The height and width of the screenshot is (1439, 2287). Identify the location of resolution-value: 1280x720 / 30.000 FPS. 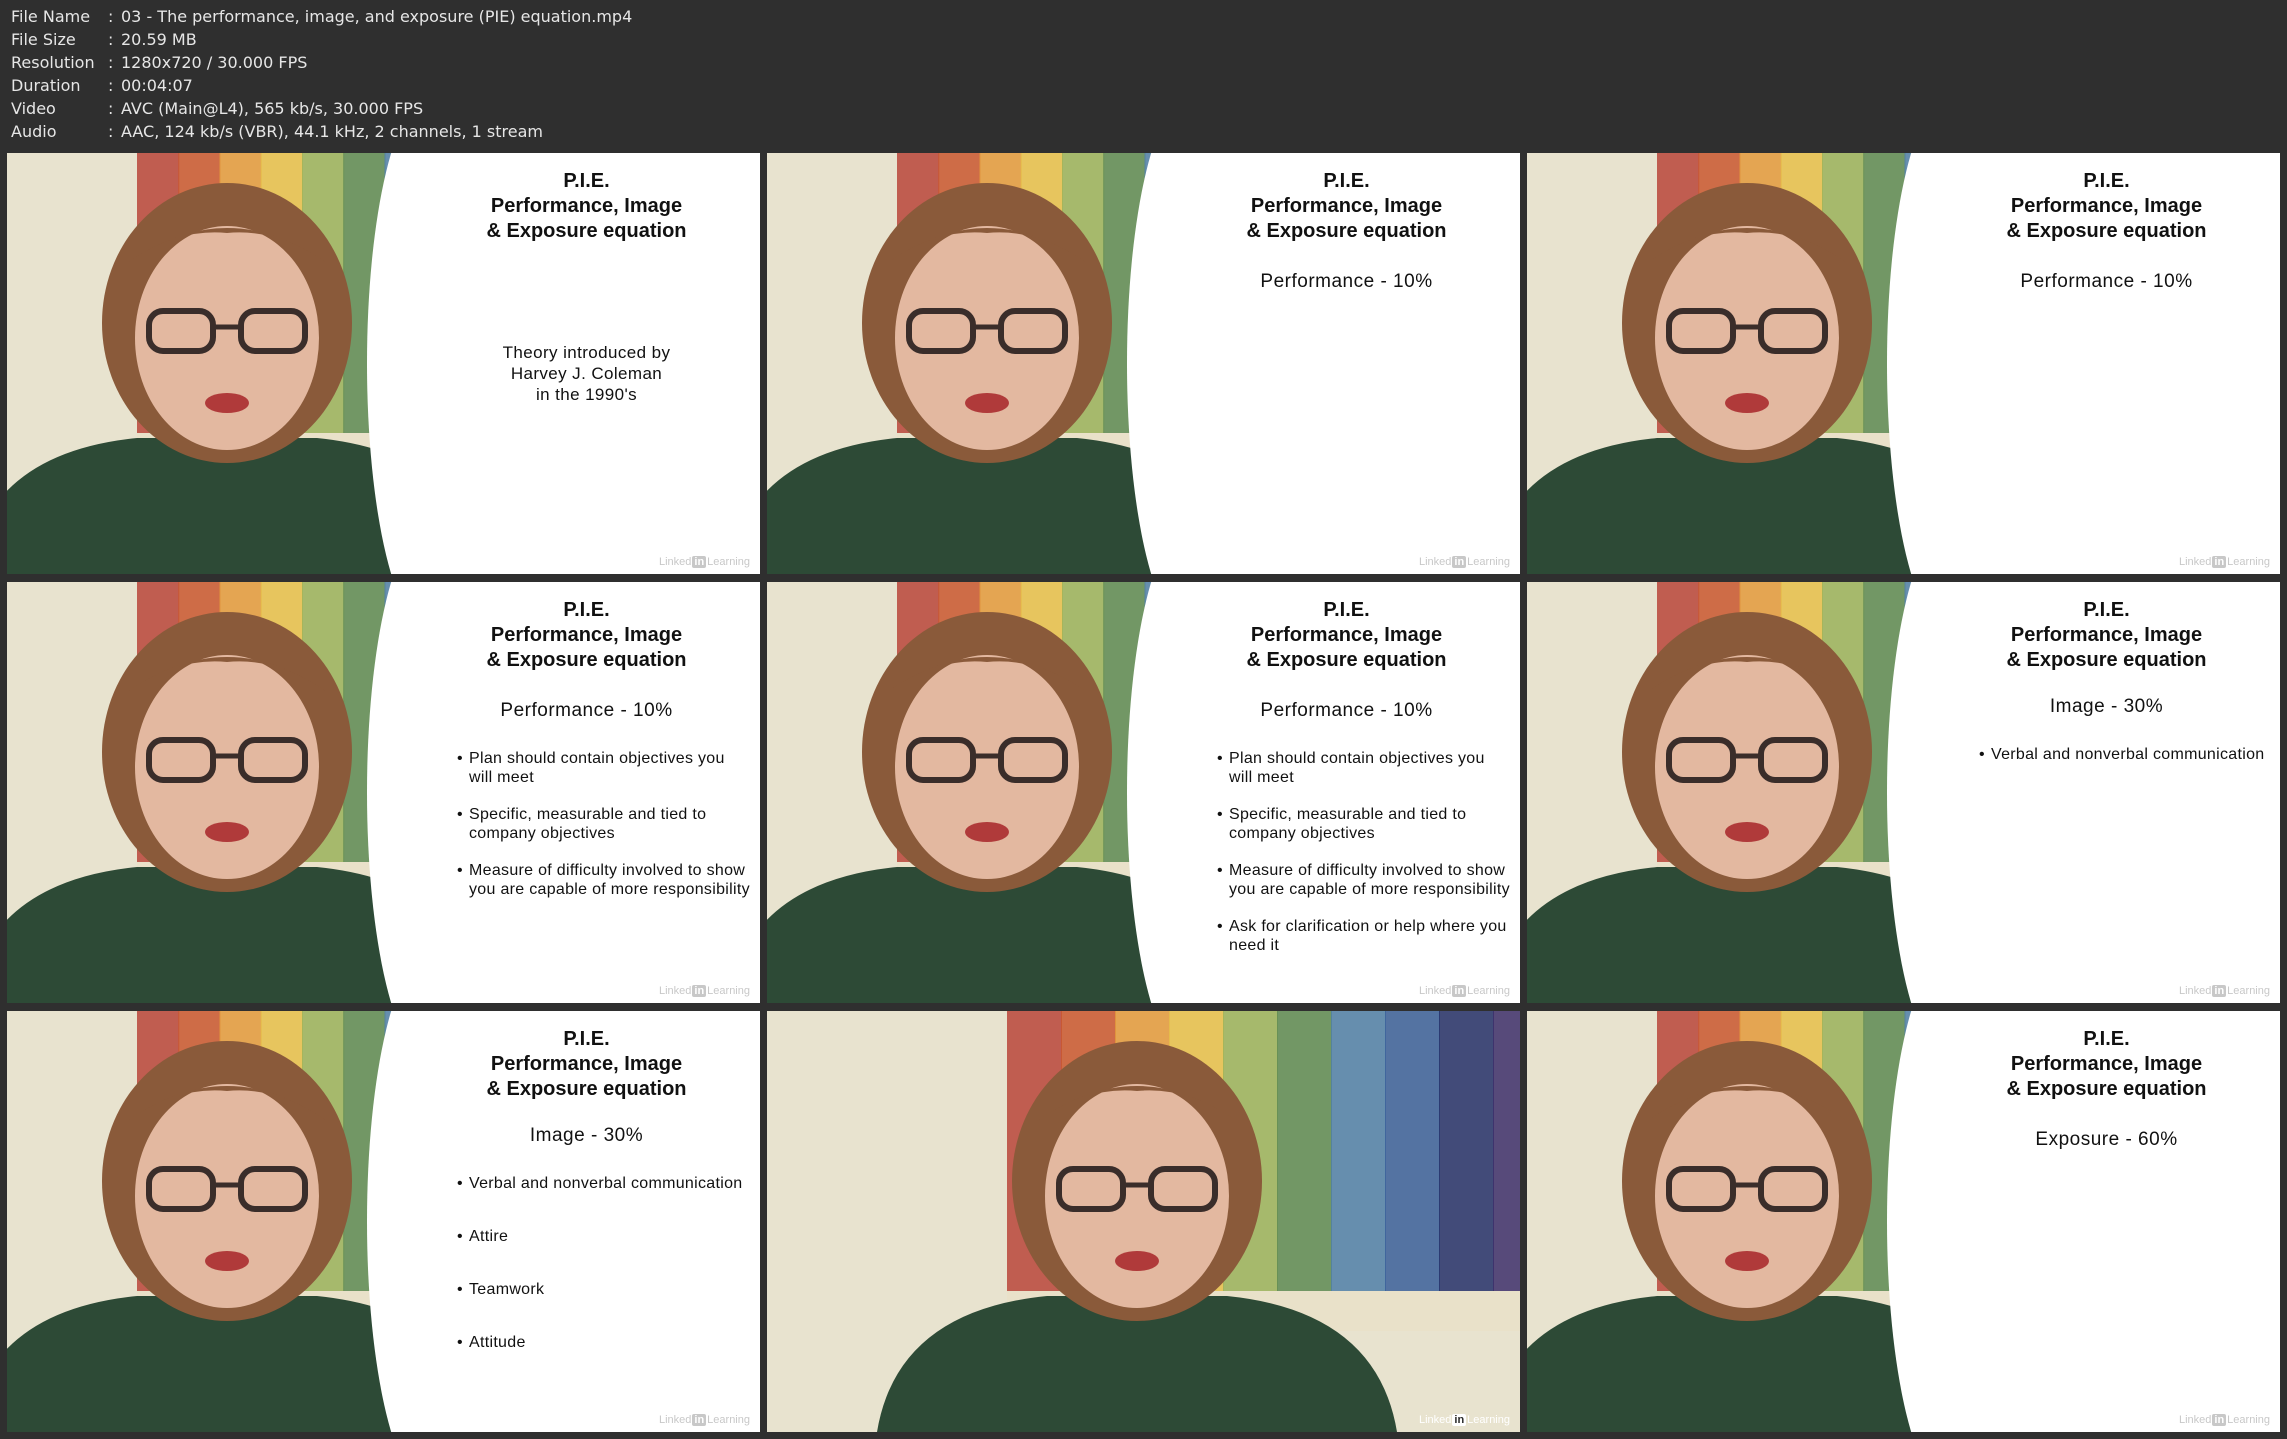
(214, 62).